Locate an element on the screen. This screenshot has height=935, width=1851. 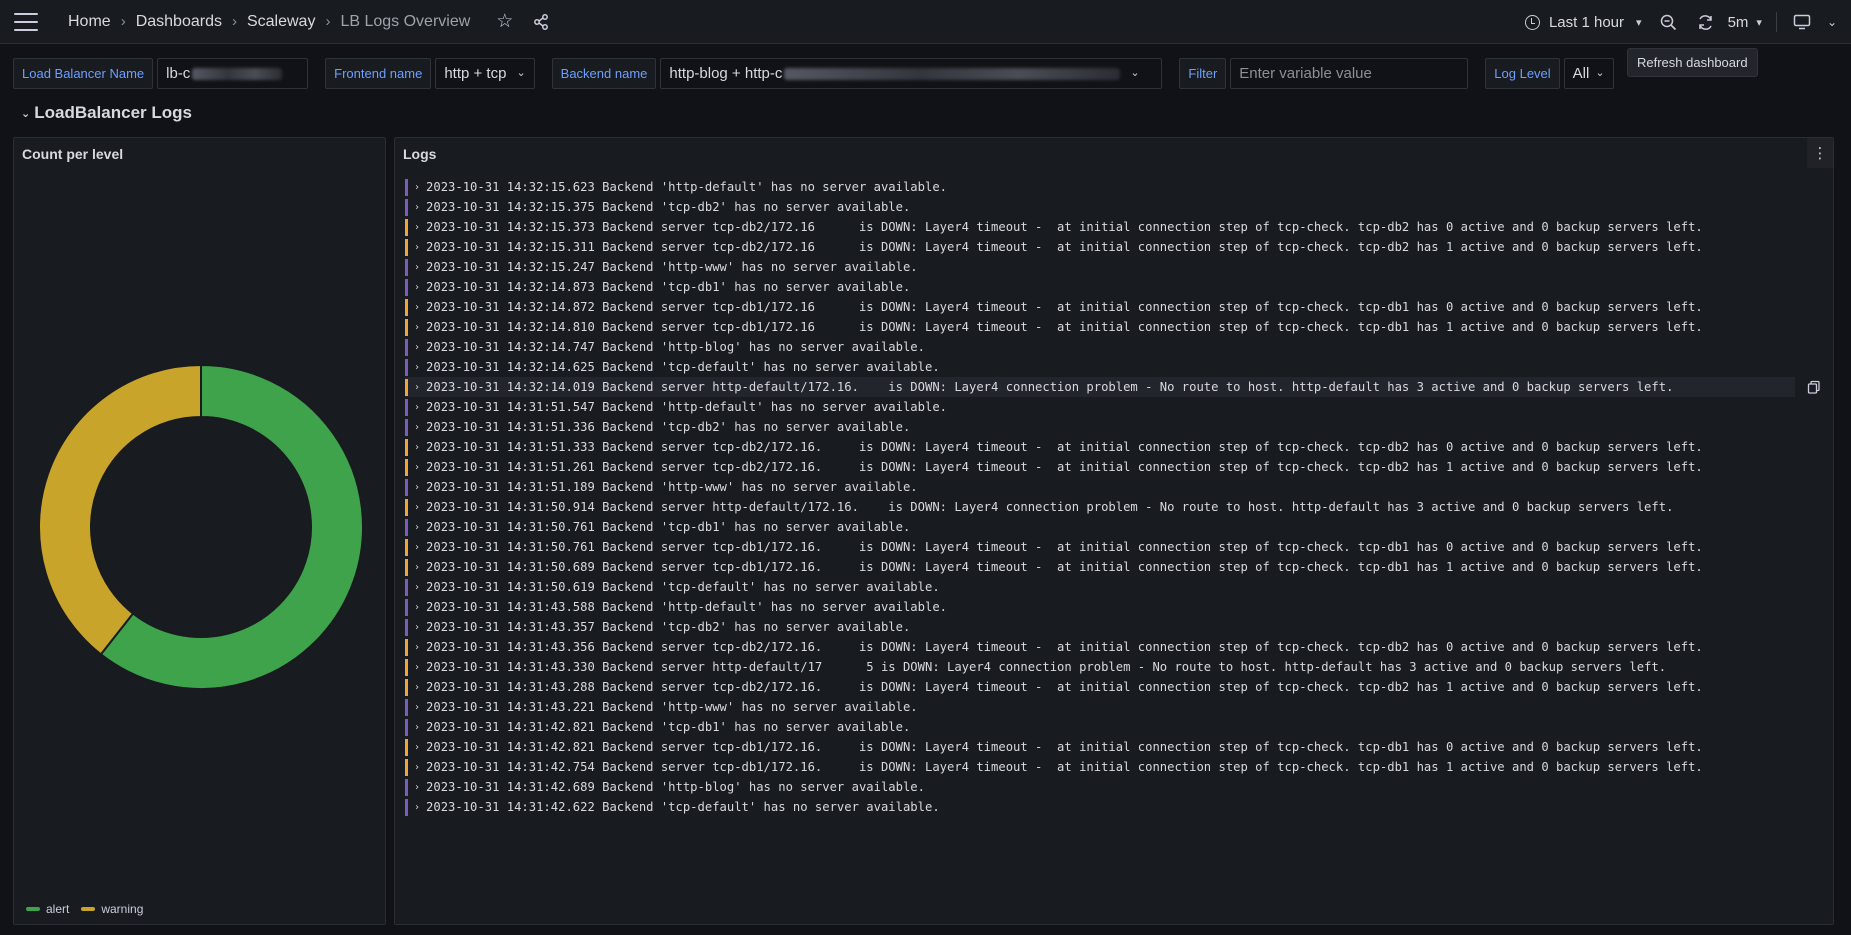
copy-icon is located at coordinates (1814, 387).